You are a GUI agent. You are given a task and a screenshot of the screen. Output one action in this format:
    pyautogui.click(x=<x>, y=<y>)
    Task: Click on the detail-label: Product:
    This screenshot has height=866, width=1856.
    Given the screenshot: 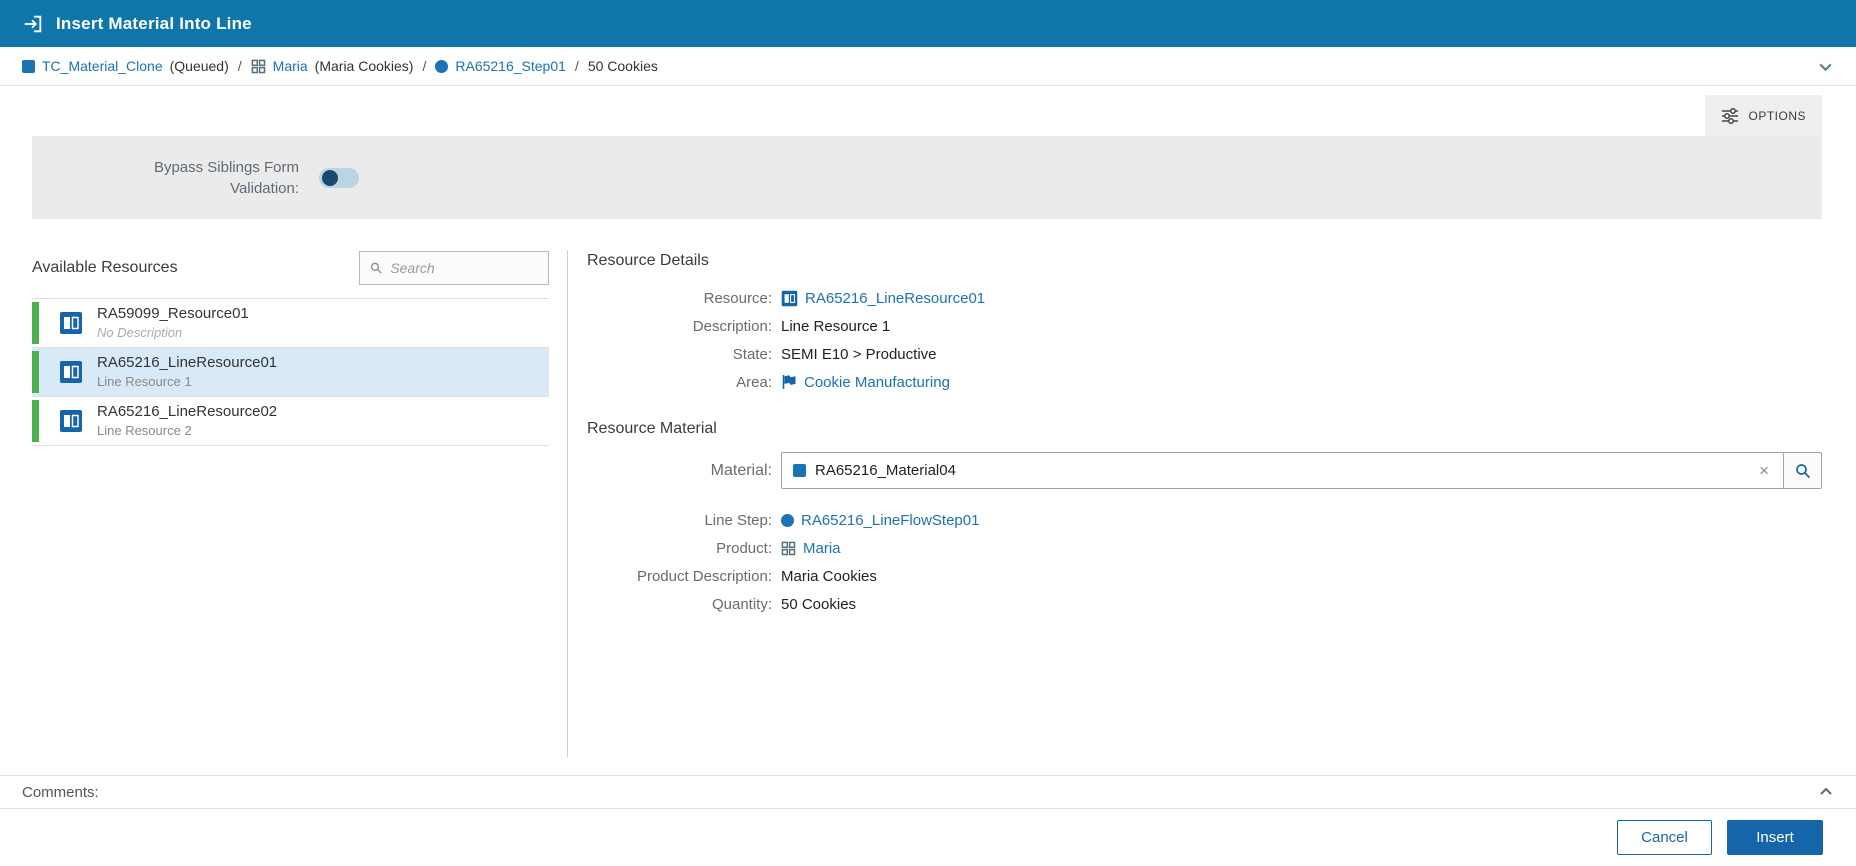 What is the action you would take?
    pyautogui.click(x=744, y=548)
    